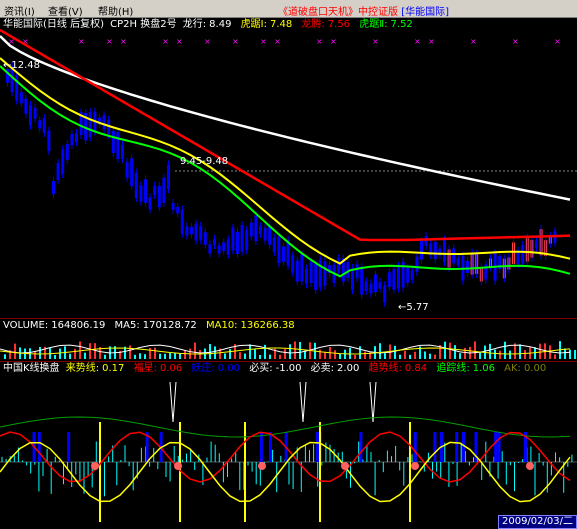 This screenshot has height=529, width=577. Describe the element at coordinates (65, 10) in the screenshot. I see `menu-view: 查看(V)` at that location.